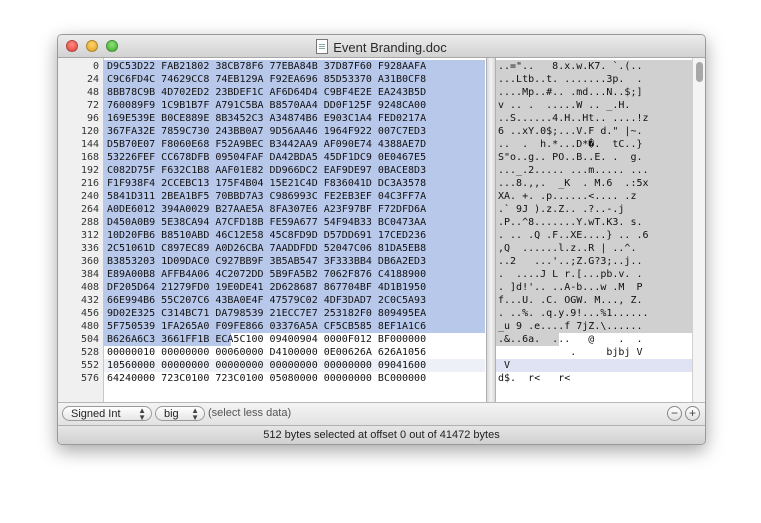  I want to click on ascii-row: S"o..g.. PO..B..E. . g., so click(594, 157).